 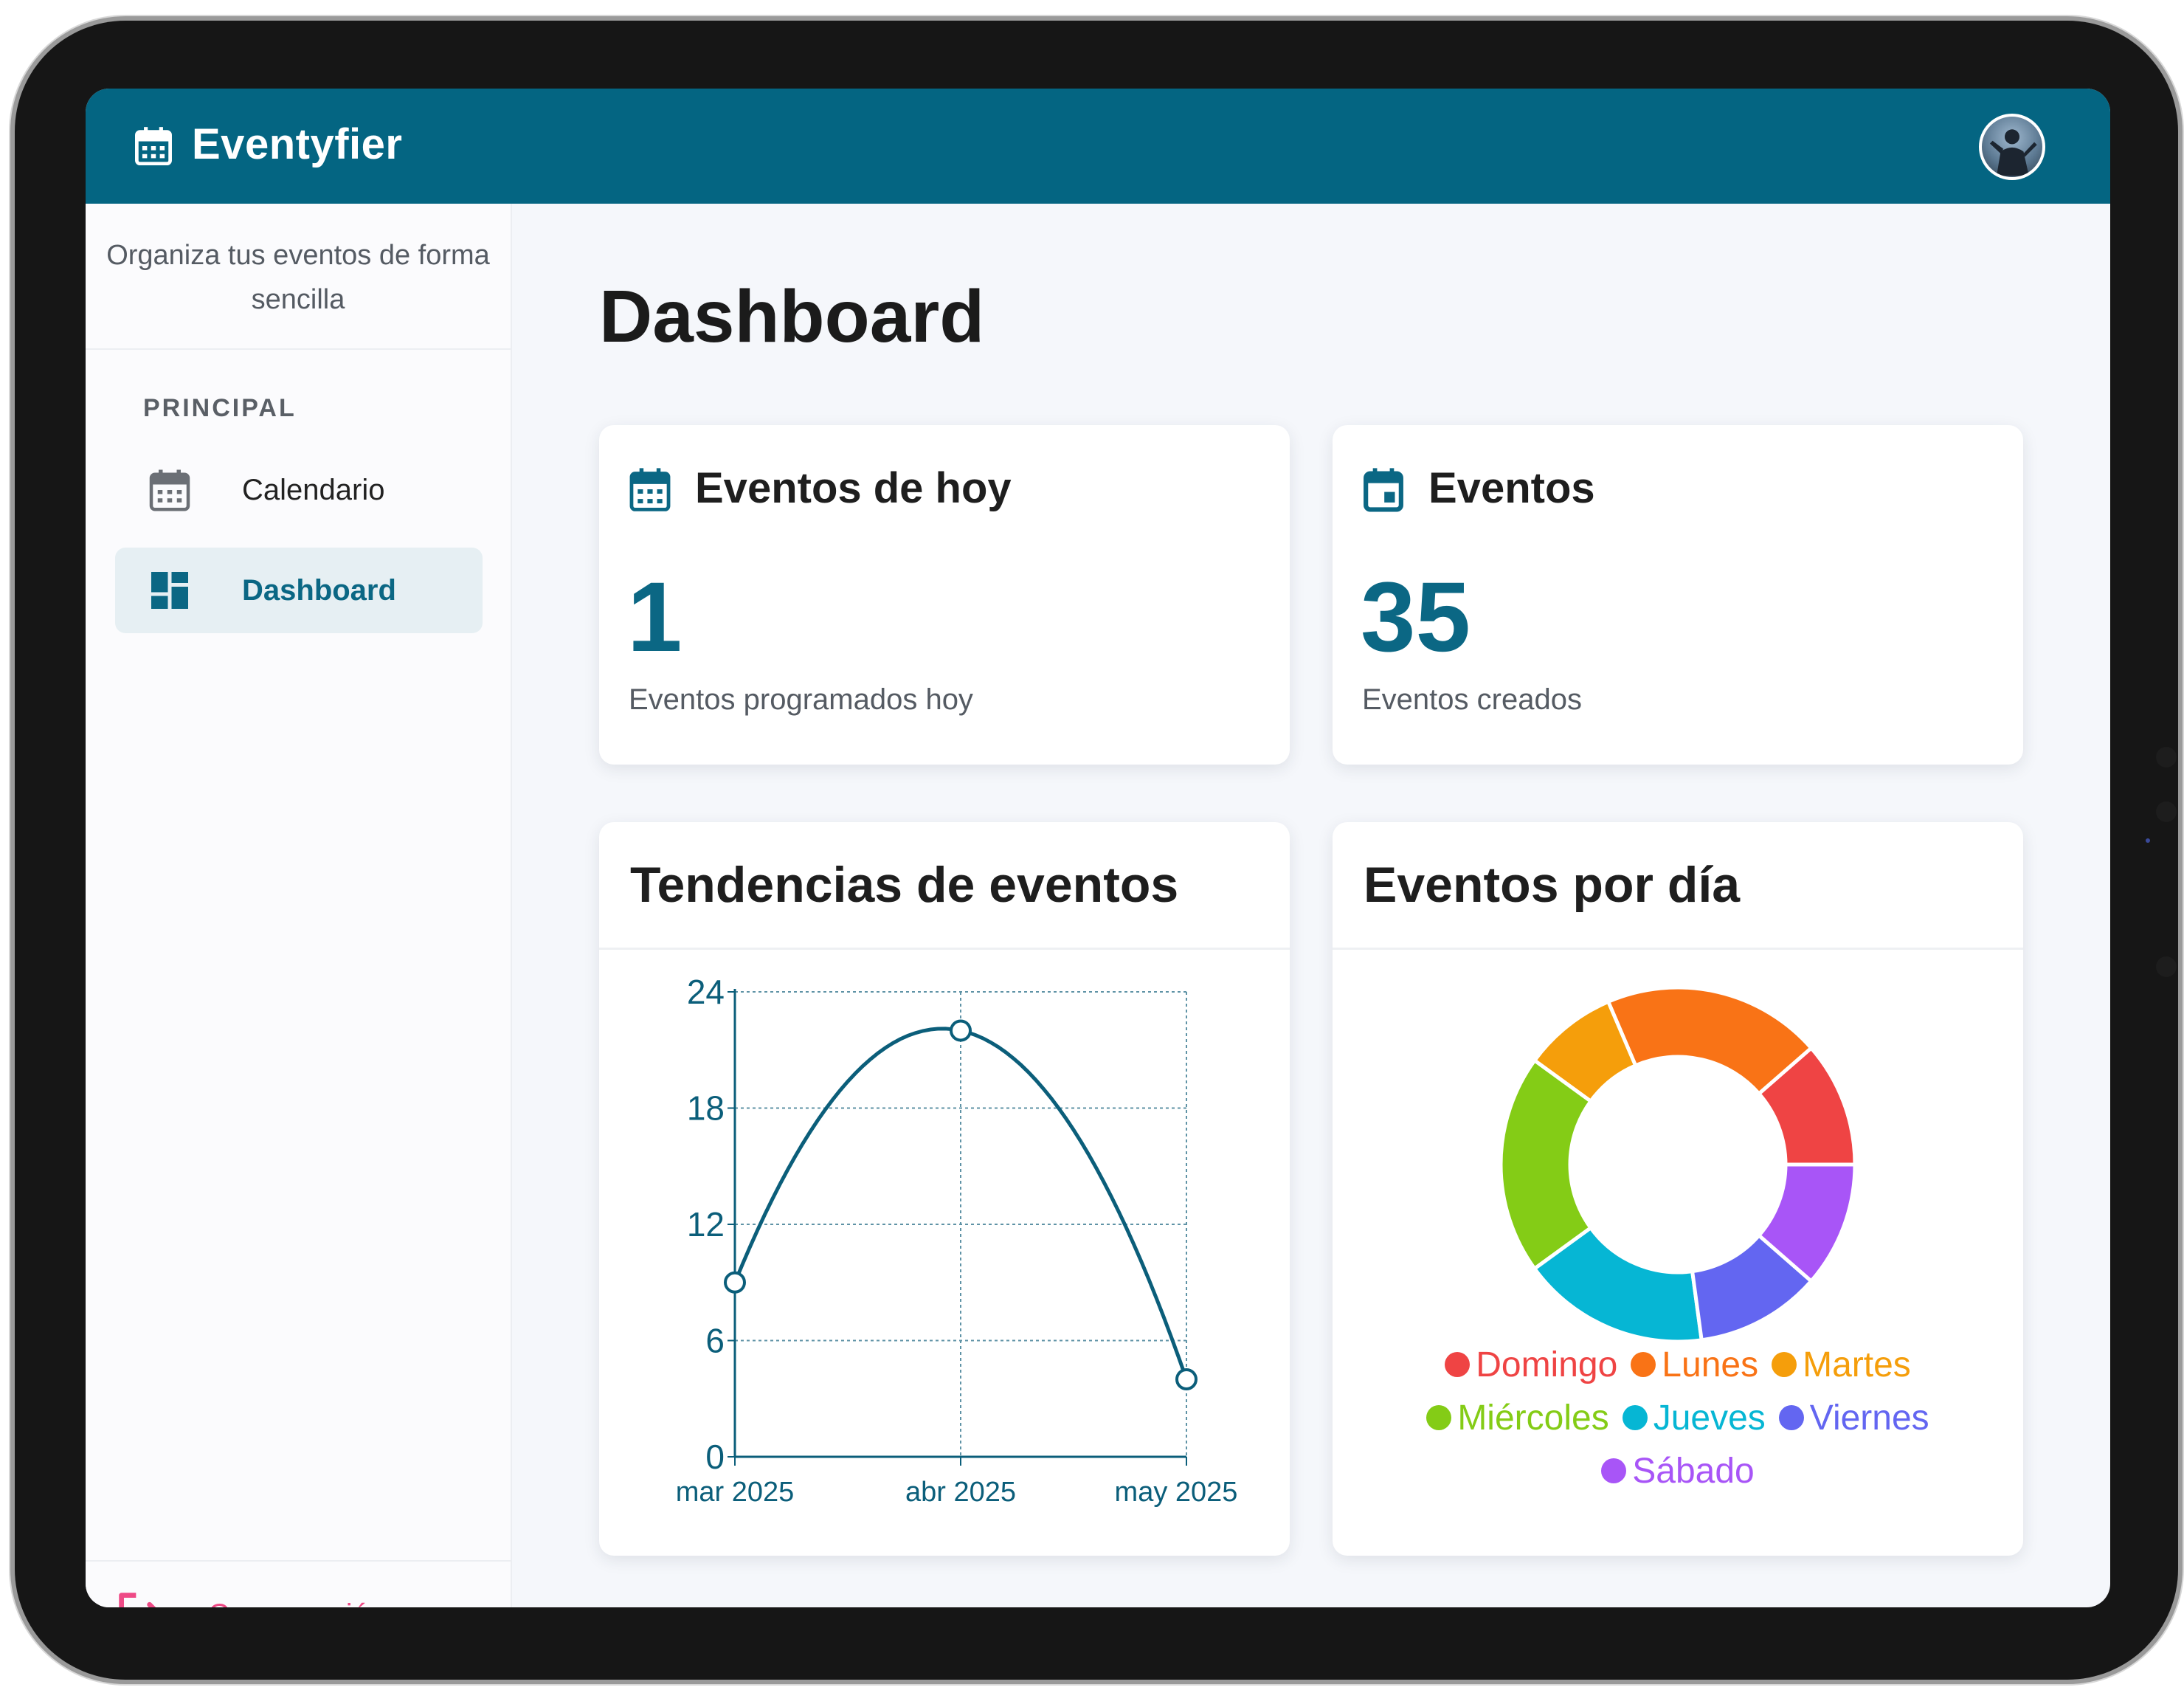 What do you see at coordinates (1547, 1365) in the screenshot?
I see `legend-label: Domingo` at bounding box center [1547, 1365].